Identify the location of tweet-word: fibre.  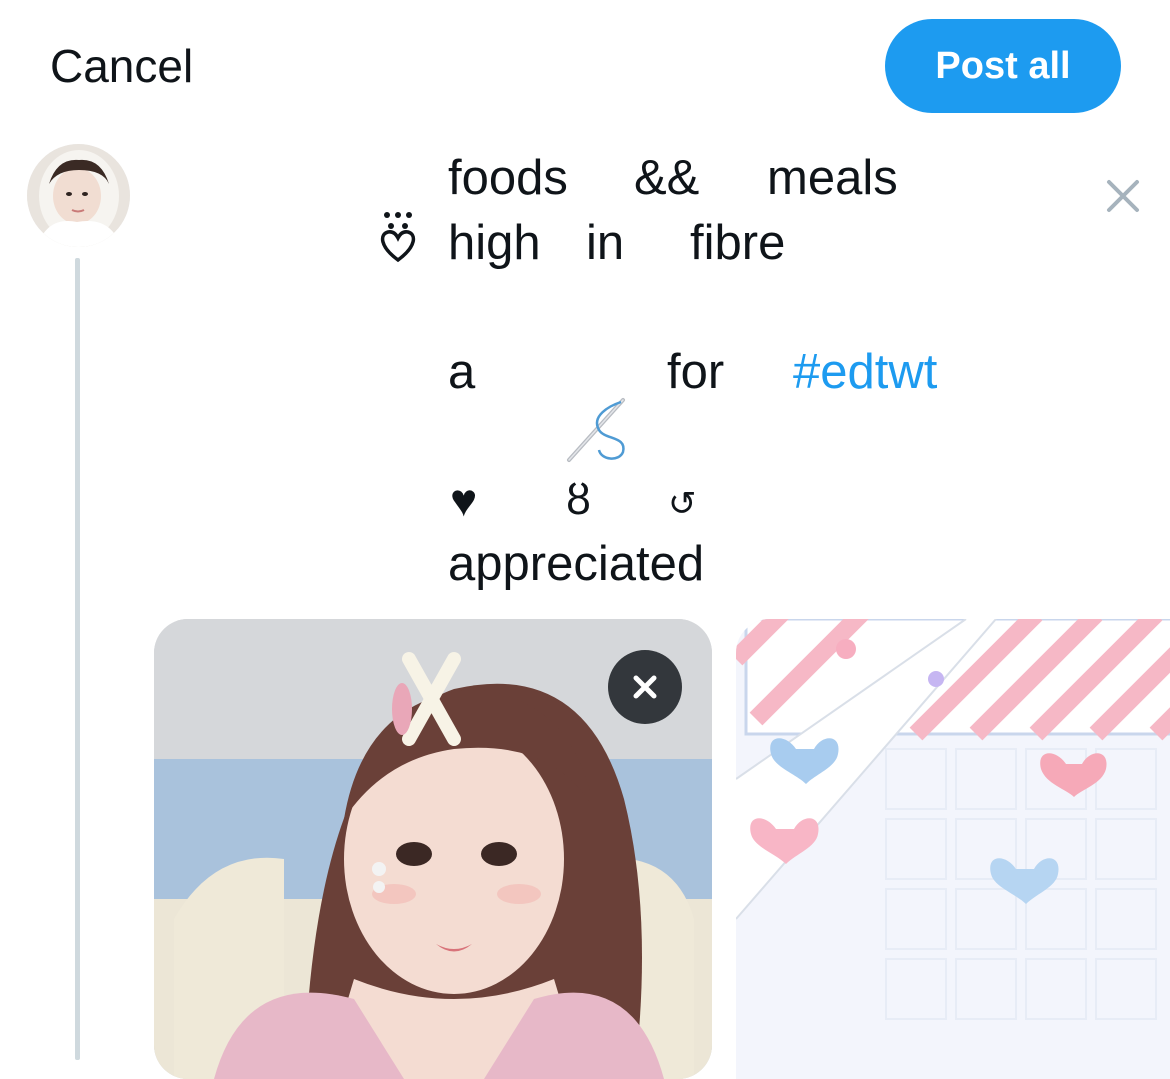
(738, 243).